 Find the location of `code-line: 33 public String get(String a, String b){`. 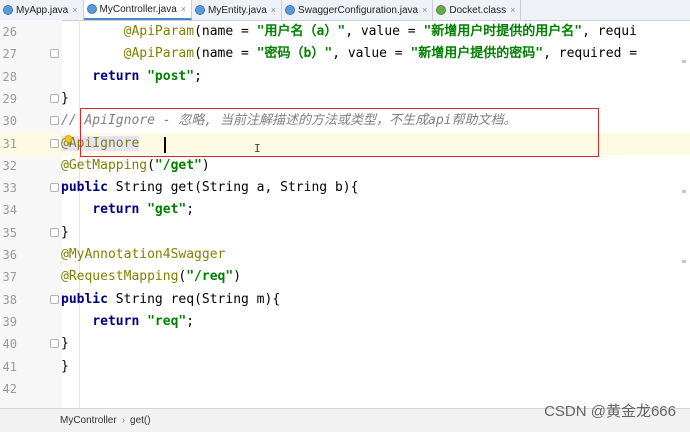

code-line: 33 public String get(String a, String b){ is located at coordinates (345, 188).